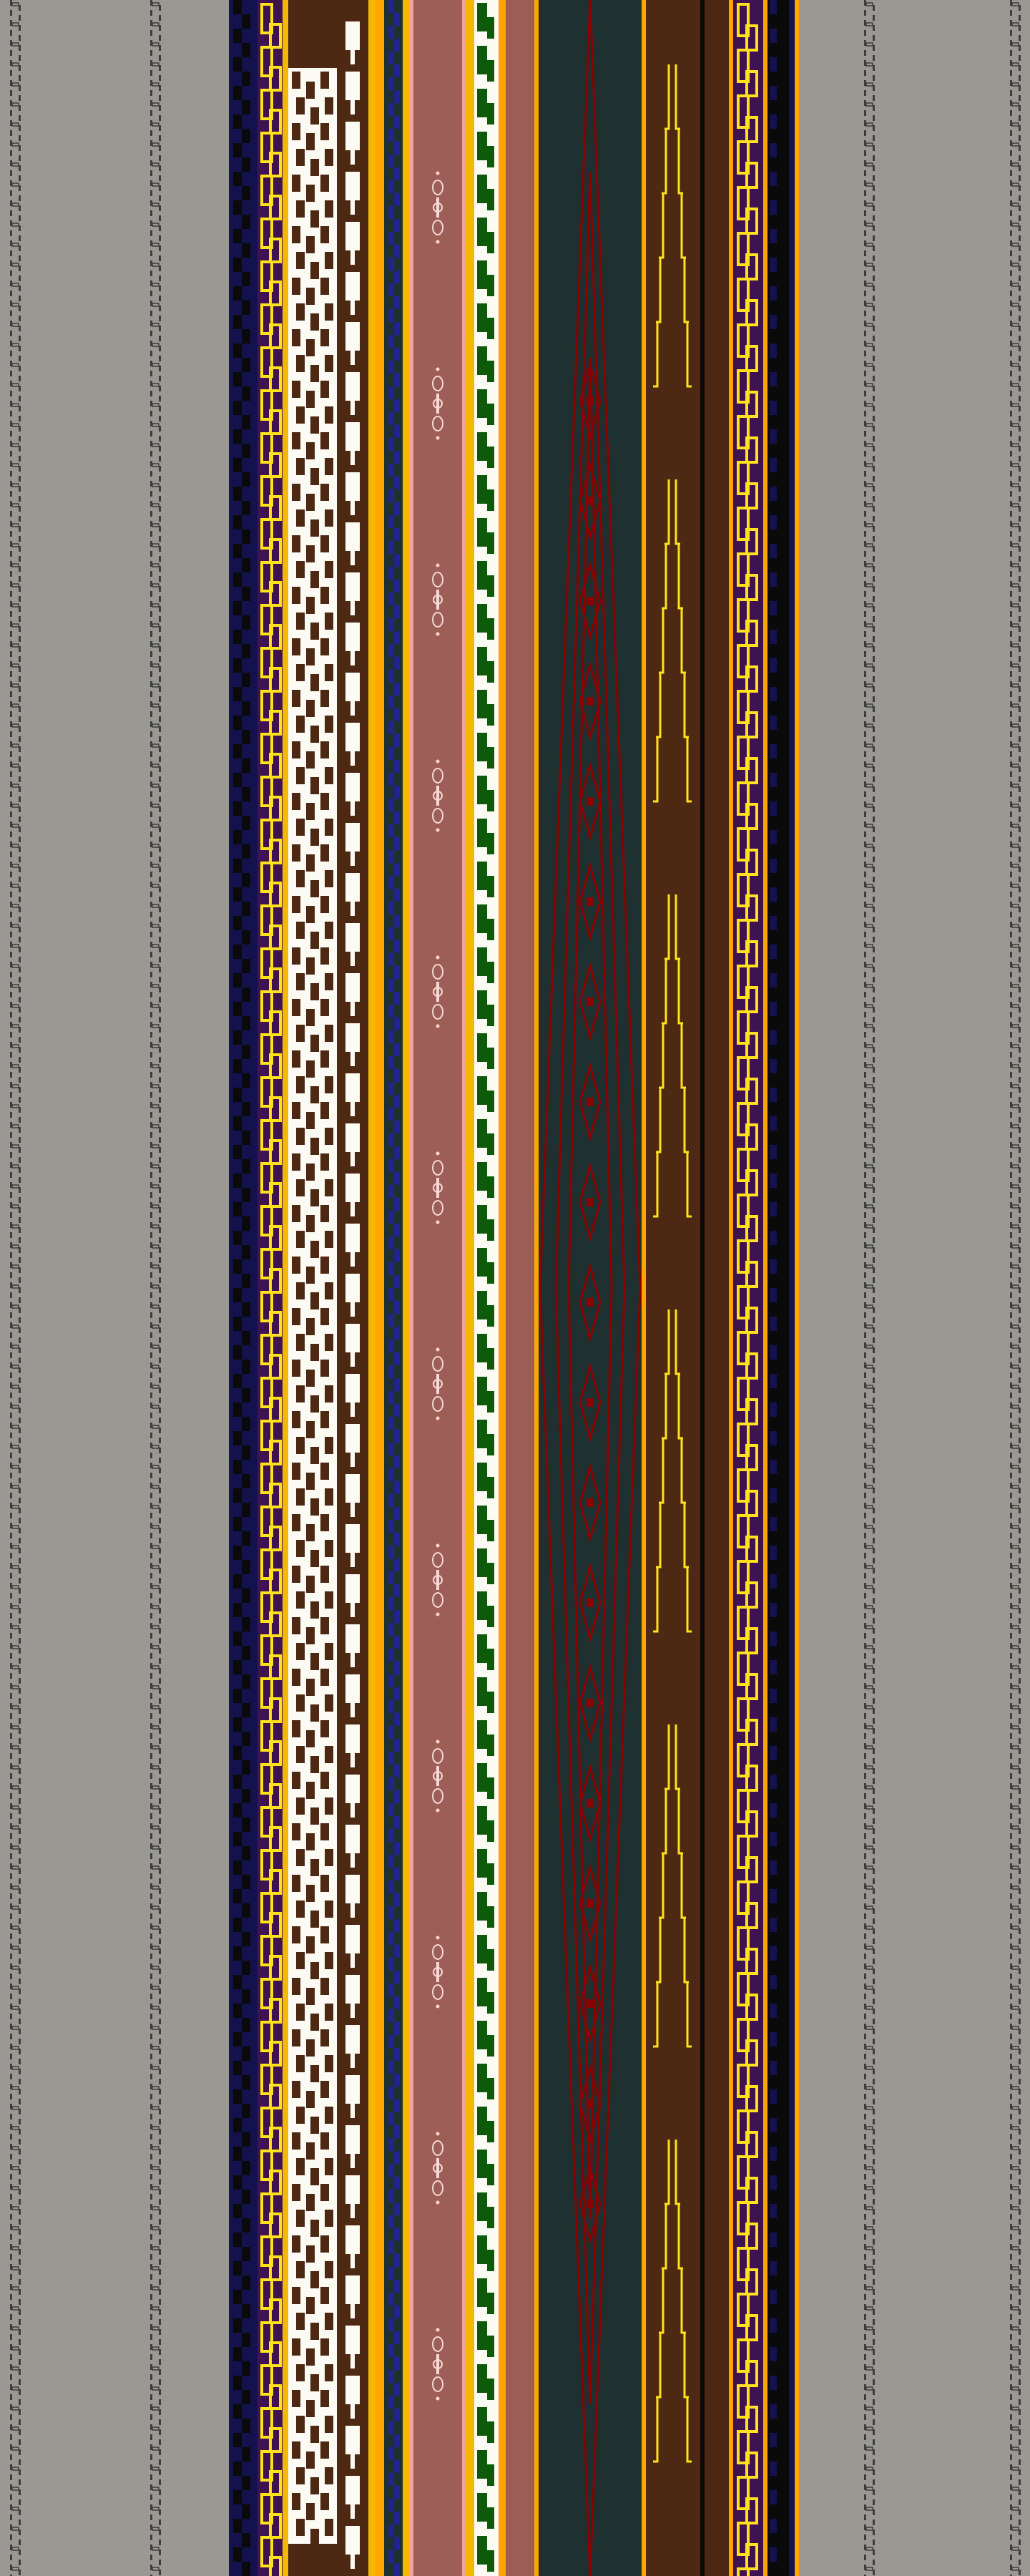 The image size is (1030, 2576). I want to click on chocolate-narrow-band, so click(717, 1288).